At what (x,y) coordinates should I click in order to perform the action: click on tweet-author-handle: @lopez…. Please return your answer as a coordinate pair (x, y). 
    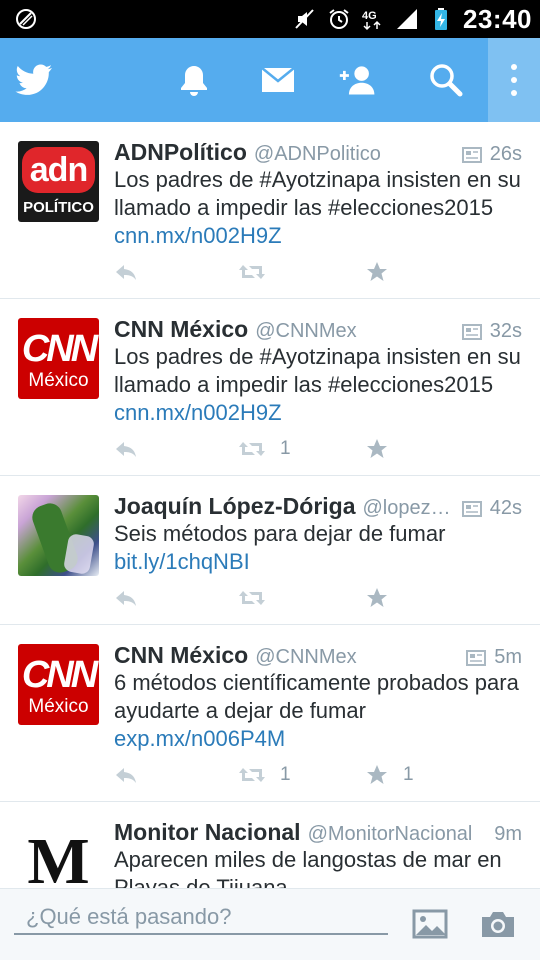
    Looking at the image, I should click on (409, 508).